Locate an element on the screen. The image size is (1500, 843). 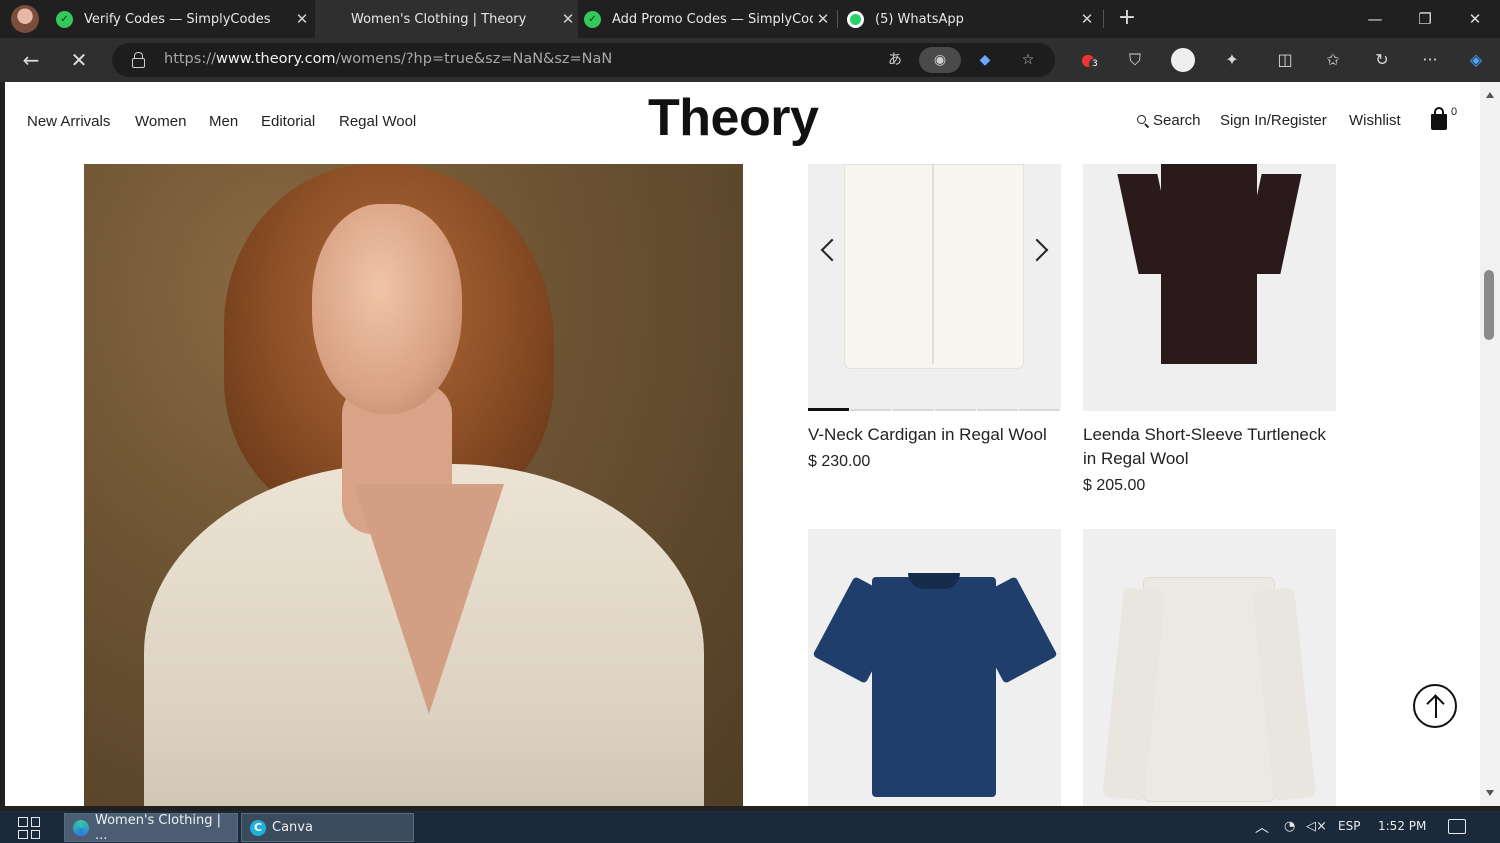
whatsapp-icon is located at coordinates (855, 19).